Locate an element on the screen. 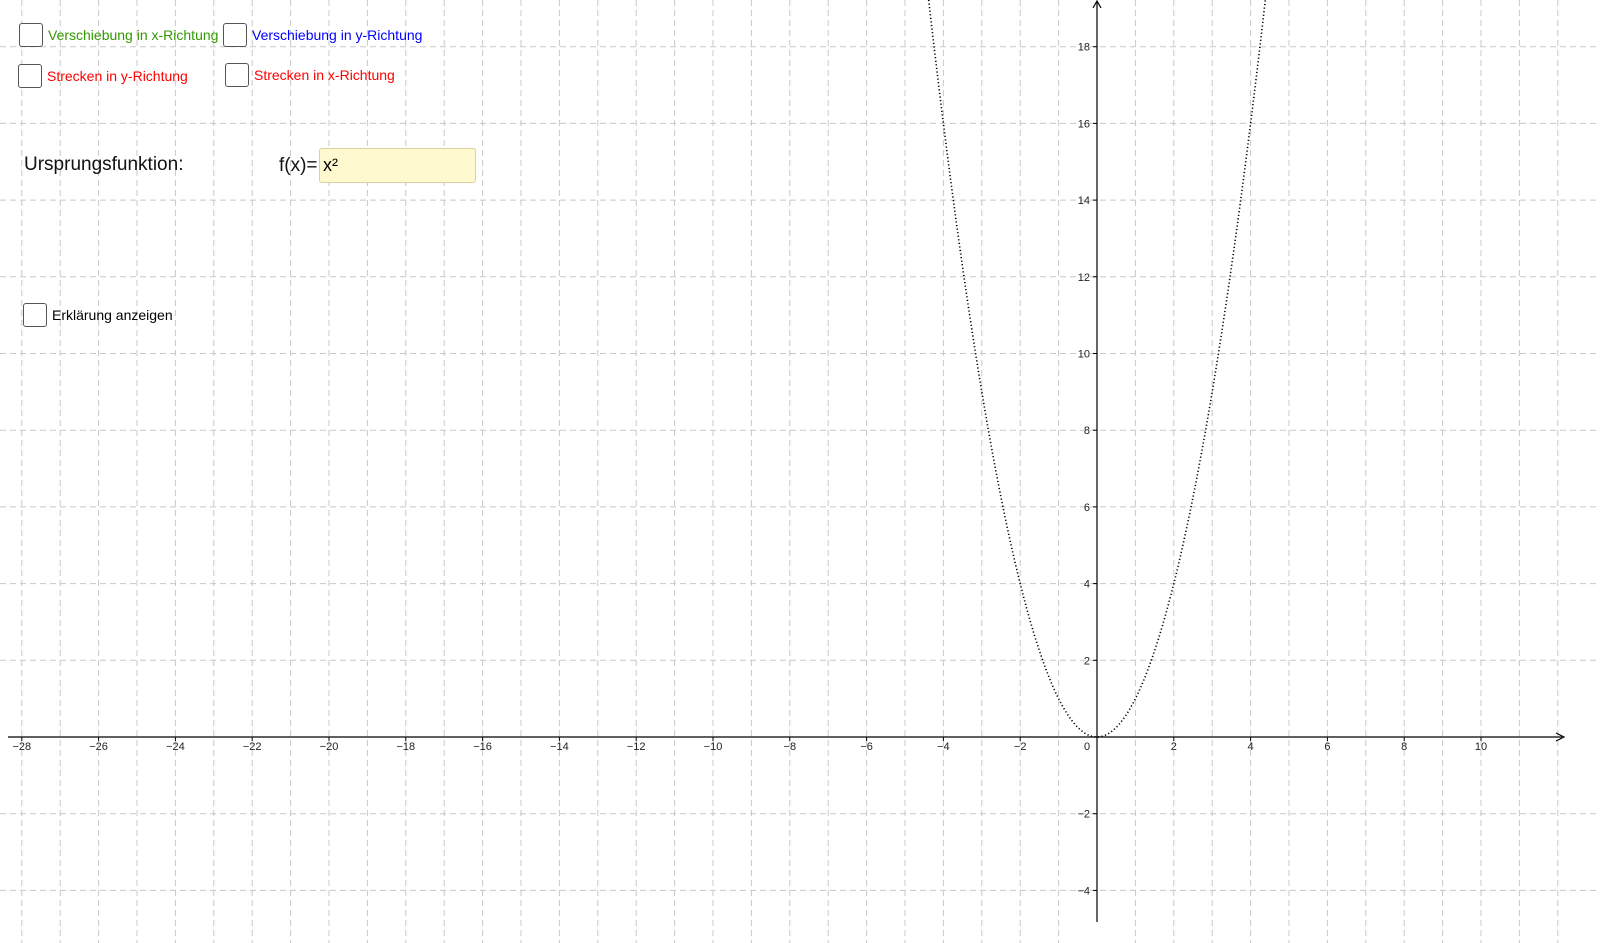 Image resolution: width=1600 pixels, height=943 pixels. checkbox-explanation-box is located at coordinates (35, 315).